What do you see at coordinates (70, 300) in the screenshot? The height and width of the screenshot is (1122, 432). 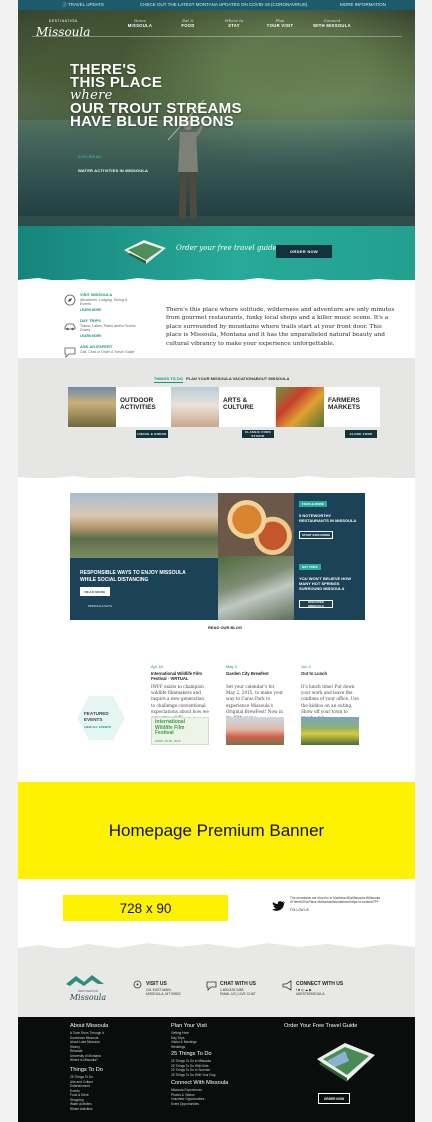 I see `compass-icon` at bounding box center [70, 300].